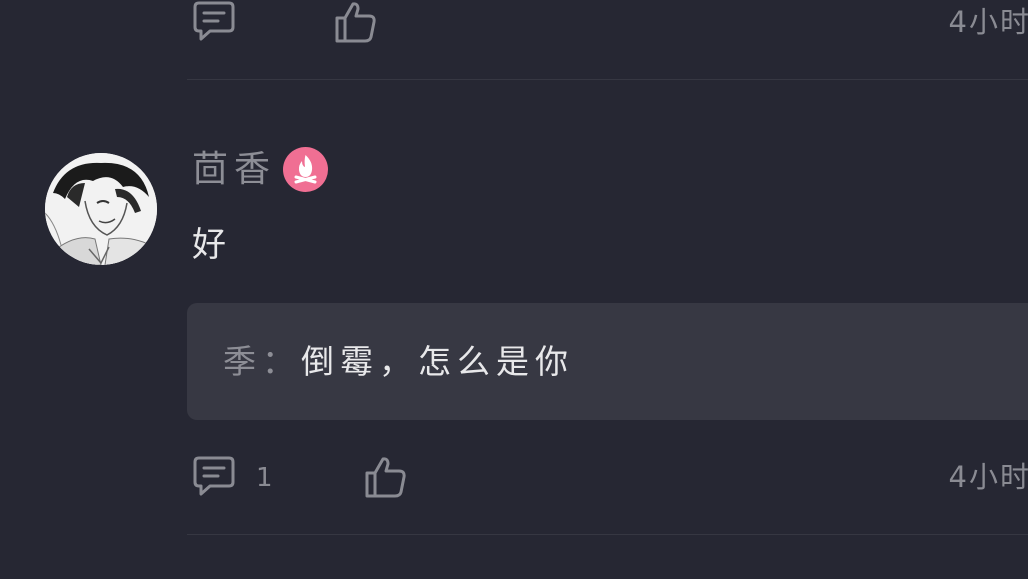 This screenshot has height=579, width=1028. What do you see at coordinates (988, 22) in the screenshot?
I see `previous-comment-time: 4小时前` at bounding box center [988, 22].